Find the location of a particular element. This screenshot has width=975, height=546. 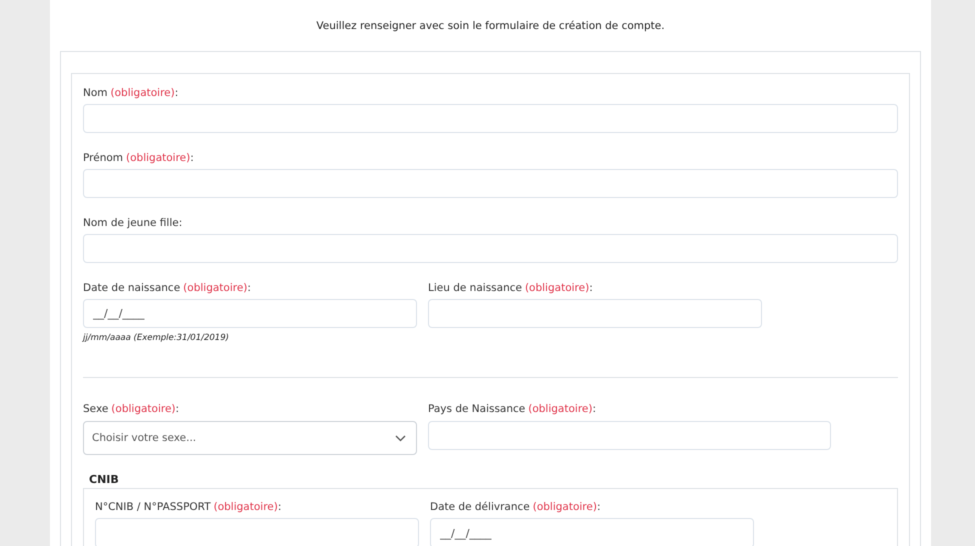

field-label: Lieu de naissance (obligatoire): is located at coordinates (511, 288).